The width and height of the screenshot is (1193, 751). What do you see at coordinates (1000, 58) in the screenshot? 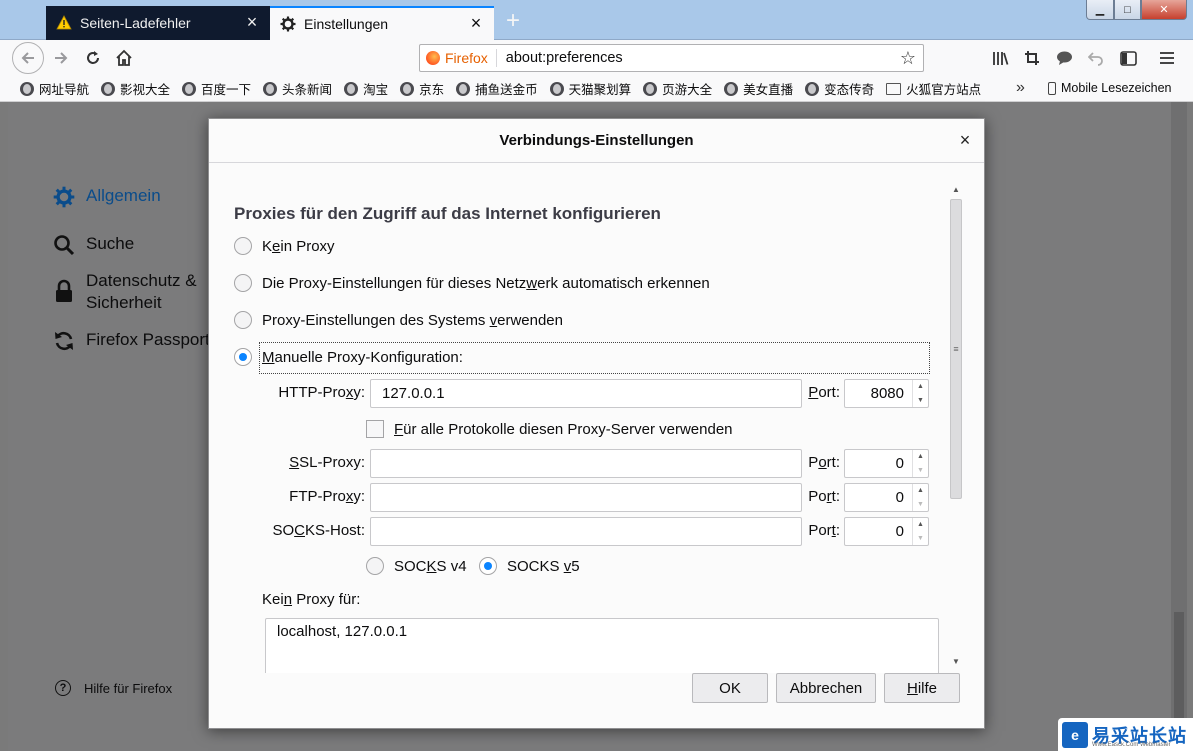
I see `library-icon` at bounding box center [1000, 58].